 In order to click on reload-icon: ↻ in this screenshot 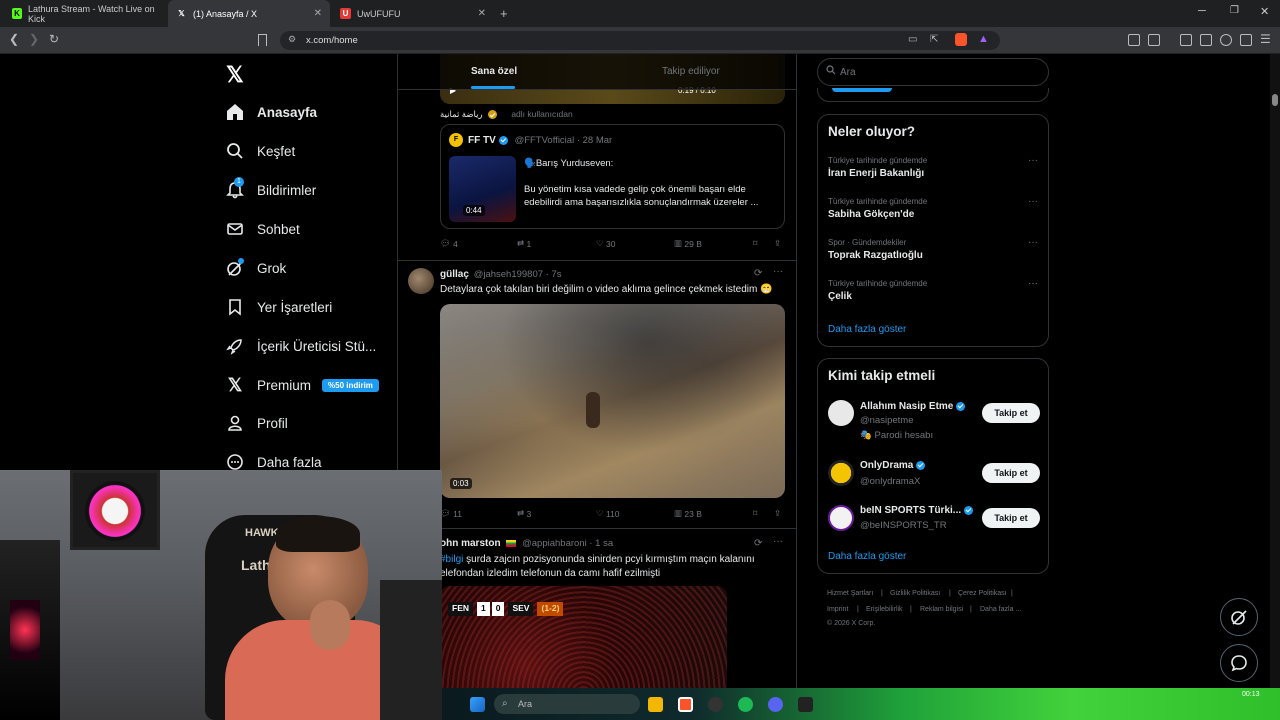, I will do `click(54, 39)`.